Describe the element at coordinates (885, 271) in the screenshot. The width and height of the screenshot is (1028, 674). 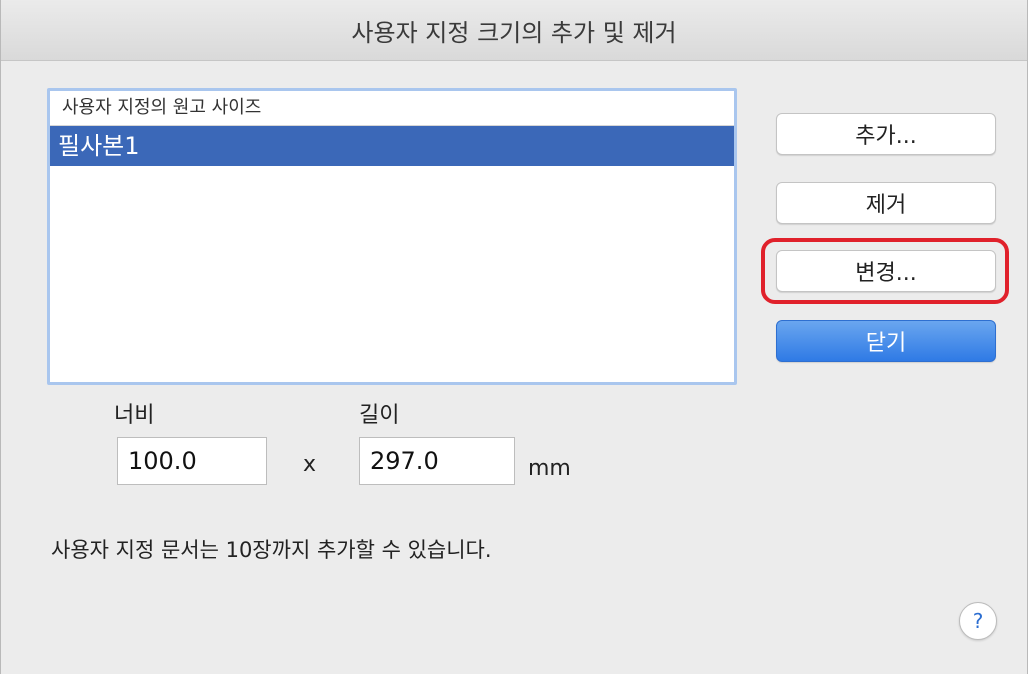
I see `change-button-highlight` at that location.